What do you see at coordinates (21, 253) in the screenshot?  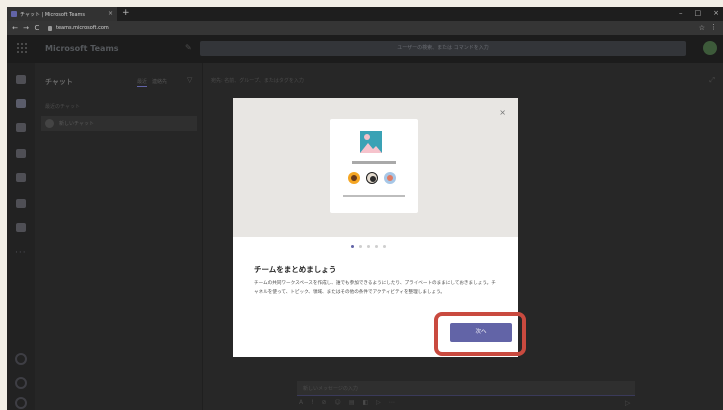 I see `more-apps-icon: ···` at bounding box center [21, 253].